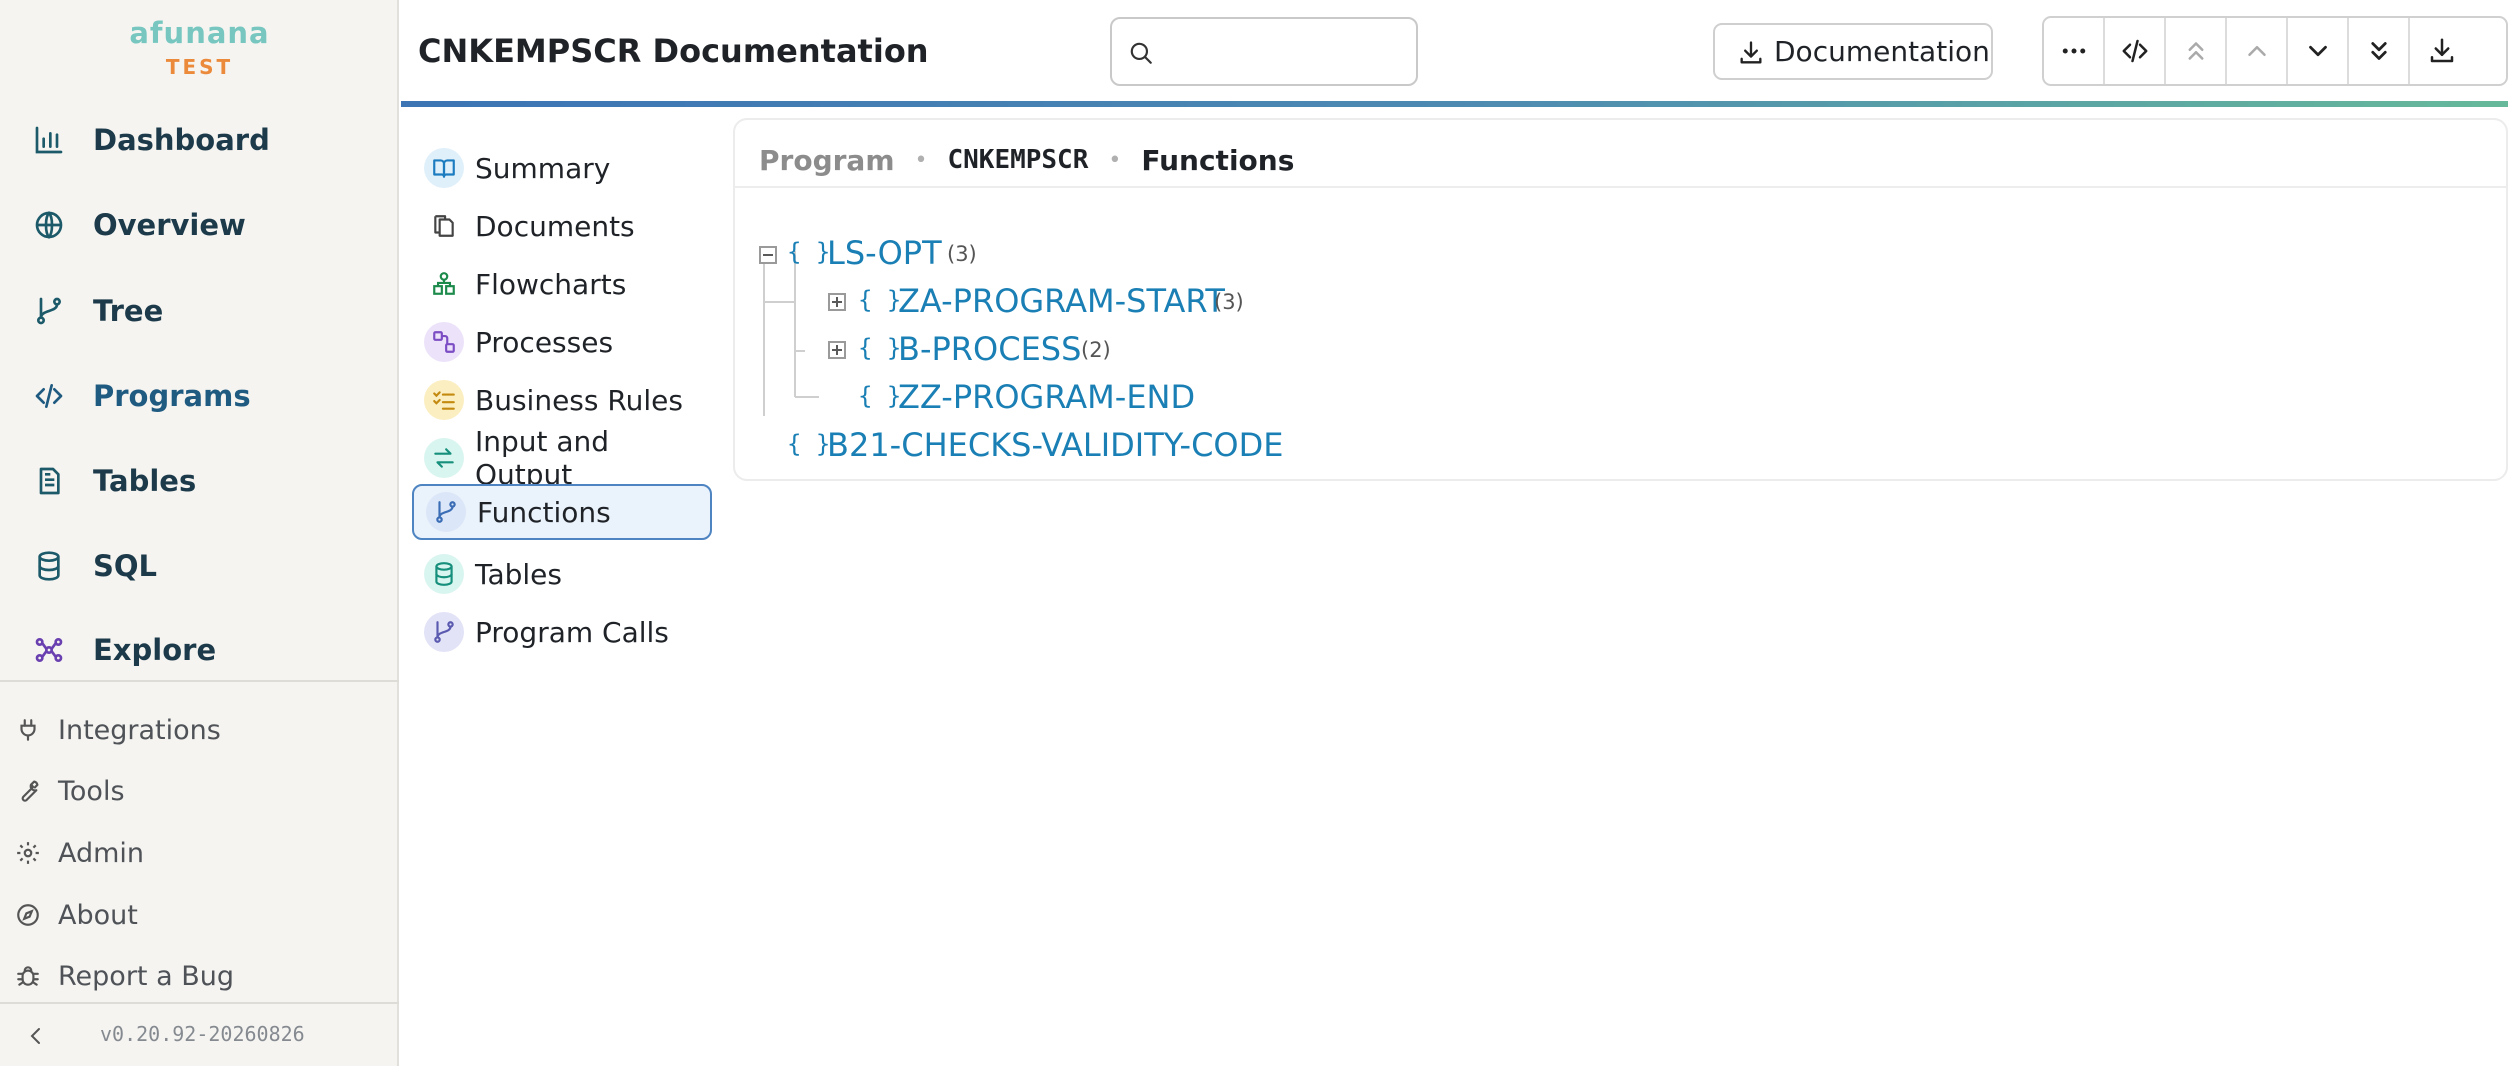  Describe the element at coordinates (1017, 160) in the screenshot. I see `breadcrumb-program-name: CNKEMPSCR` at that location.